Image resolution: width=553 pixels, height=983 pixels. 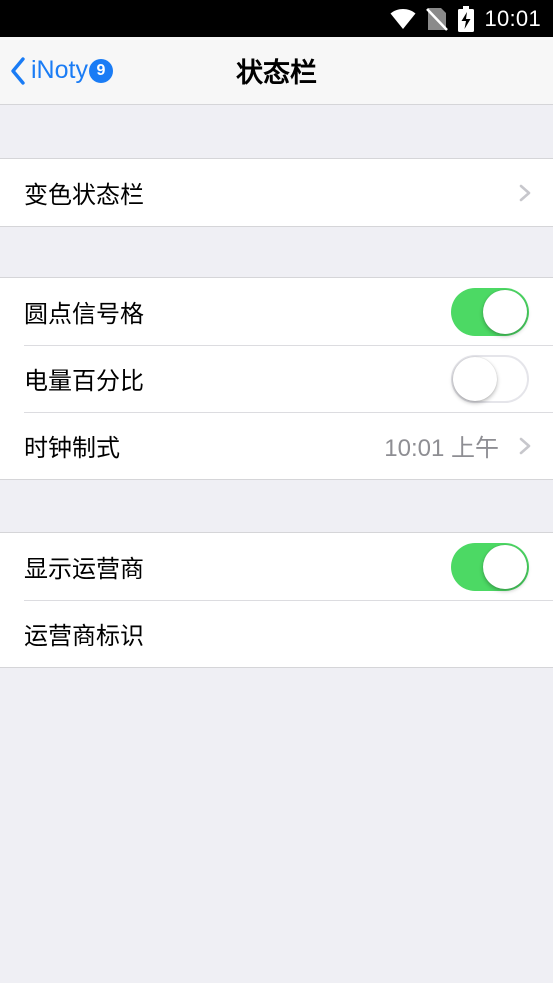 I want to click on page-title-text: 状态栏, so click(x=276, y=73).